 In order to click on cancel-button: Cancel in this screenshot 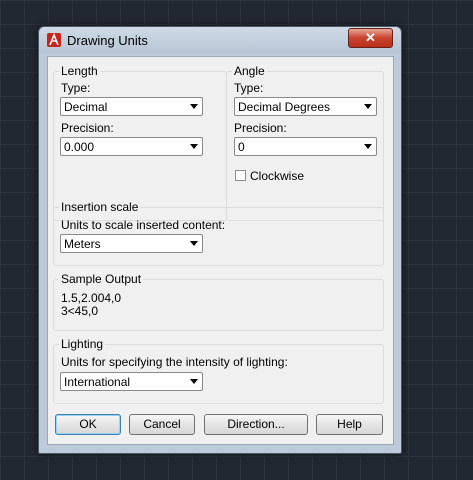, I will do `click(162, 424)`.